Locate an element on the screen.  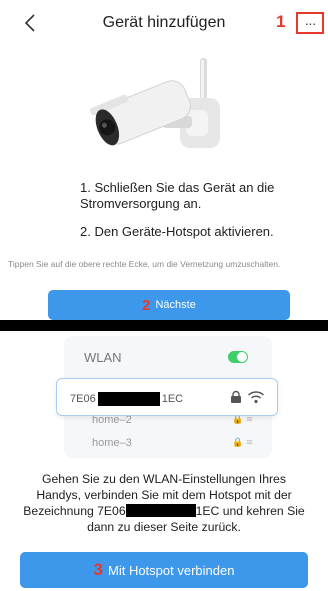
header: Gerät hinzufügen 1 ··· is located at coordinates (164, 22).